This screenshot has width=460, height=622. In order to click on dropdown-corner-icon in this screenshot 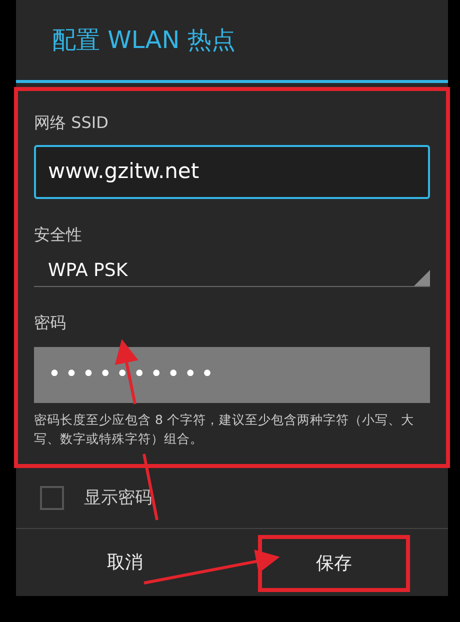, I will do `click(422, 278)`.